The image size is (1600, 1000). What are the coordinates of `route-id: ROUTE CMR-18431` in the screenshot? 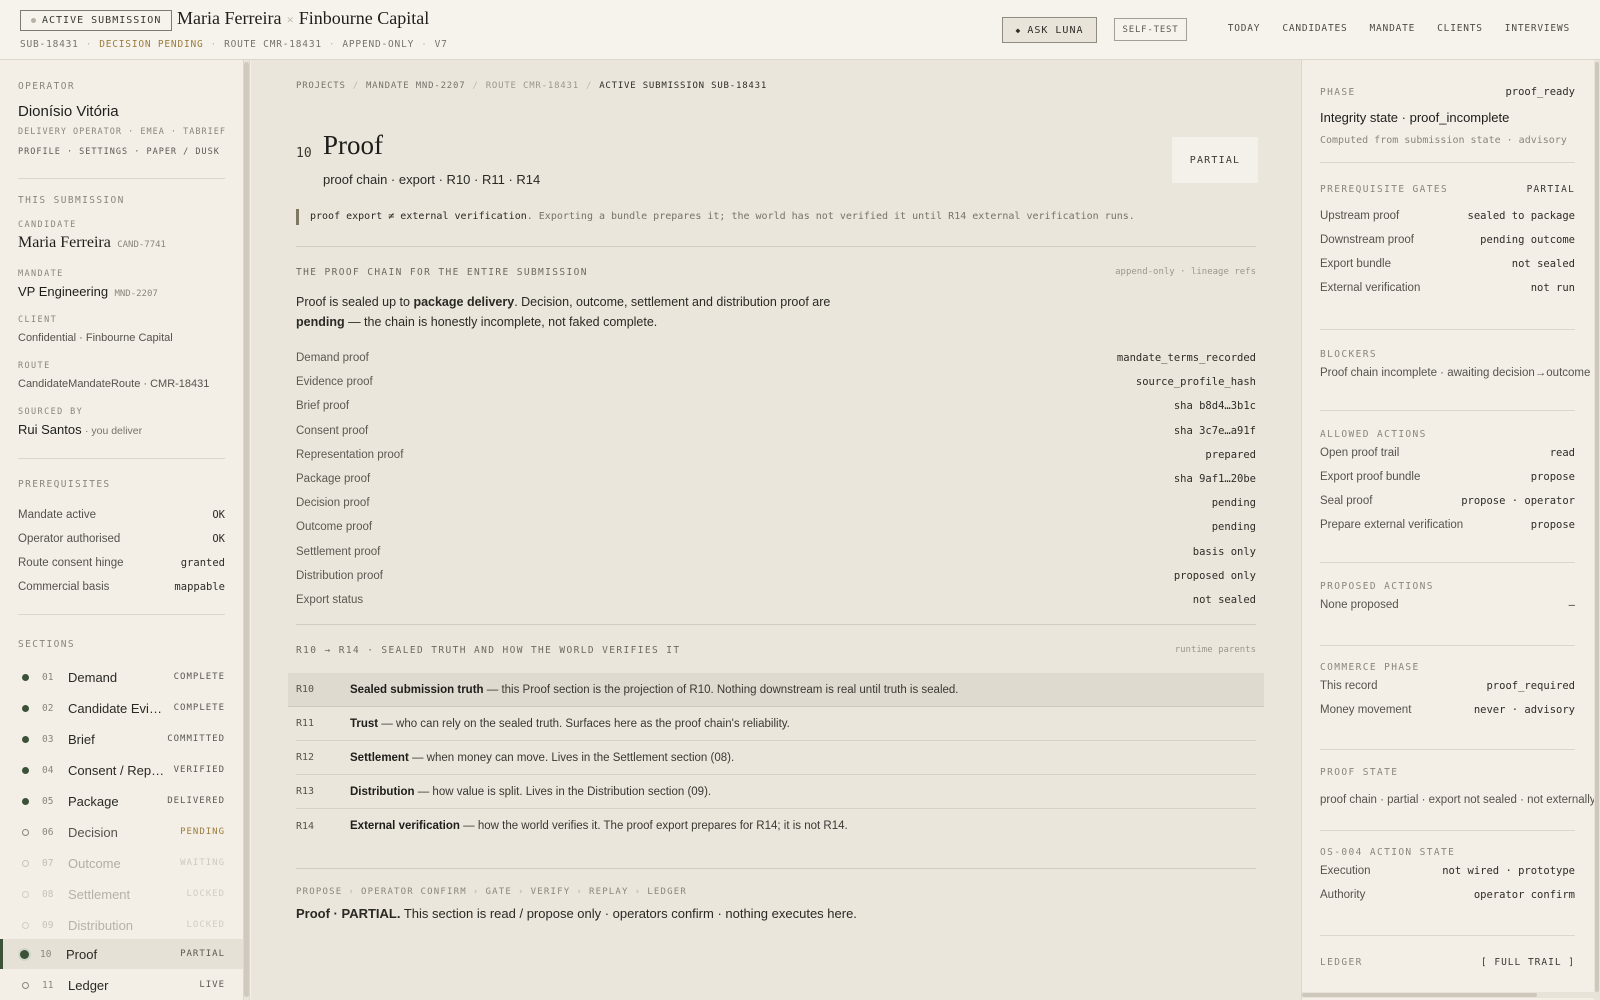 It's located at (273, 44).